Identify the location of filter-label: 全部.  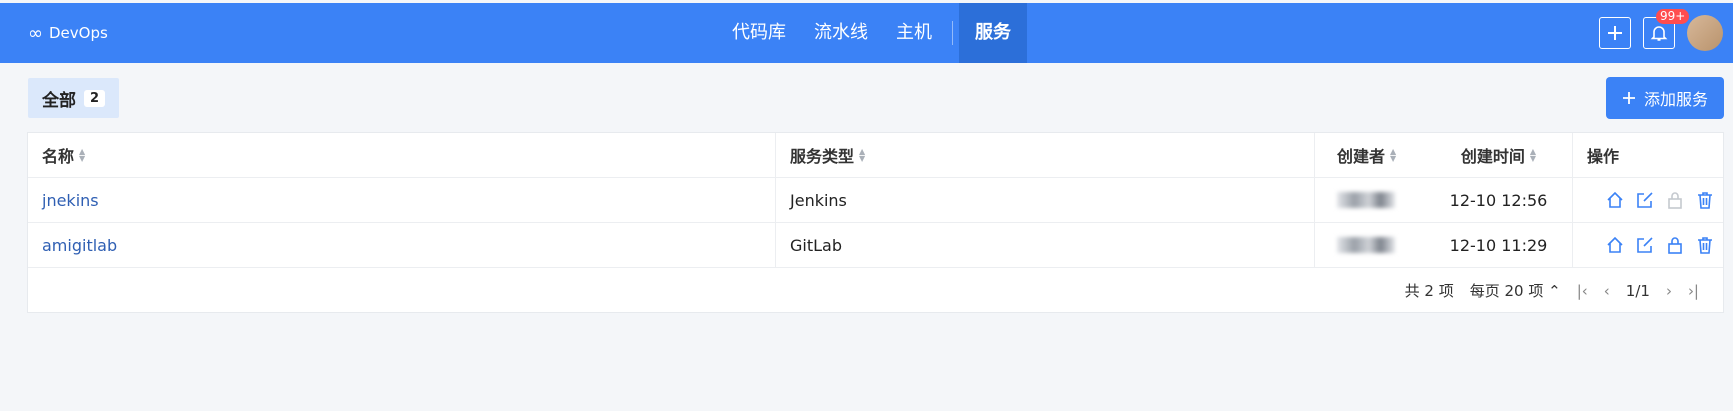
(59, 100).